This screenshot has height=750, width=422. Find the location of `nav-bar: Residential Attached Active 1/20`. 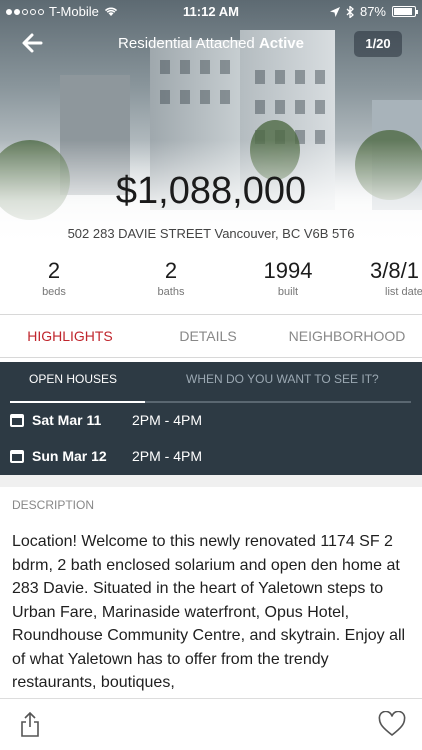

nav-bar: Residential Attached Active 1/20 is located at coordinates (211, 44).